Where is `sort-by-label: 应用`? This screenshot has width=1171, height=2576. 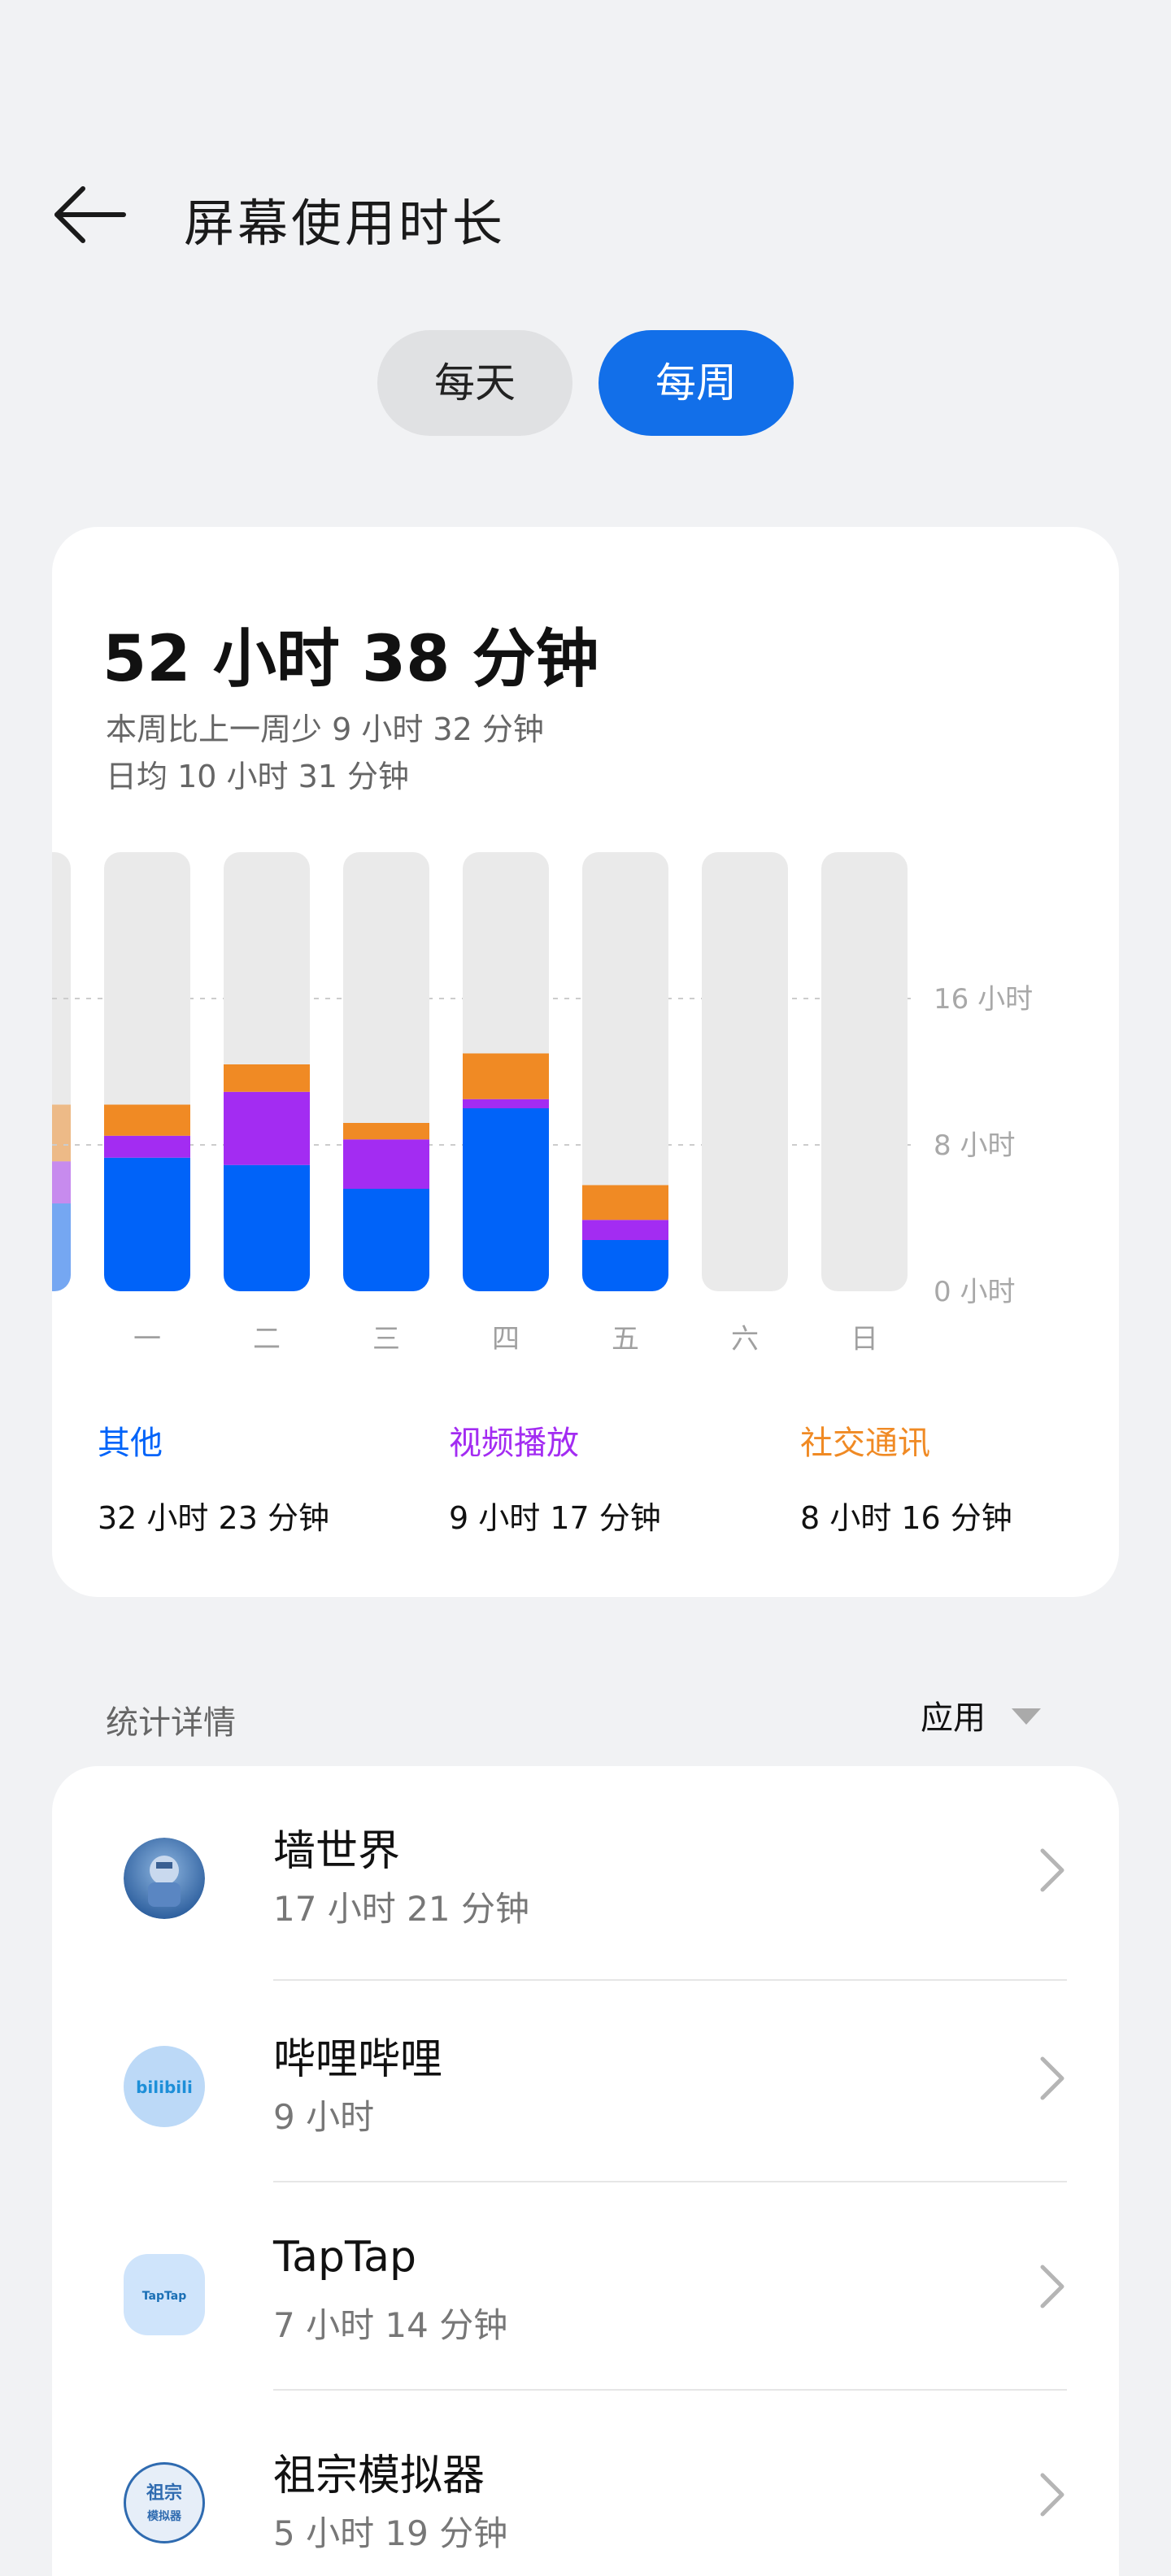
sort-by-label: 应用 is located at coordinates (953, 1718).